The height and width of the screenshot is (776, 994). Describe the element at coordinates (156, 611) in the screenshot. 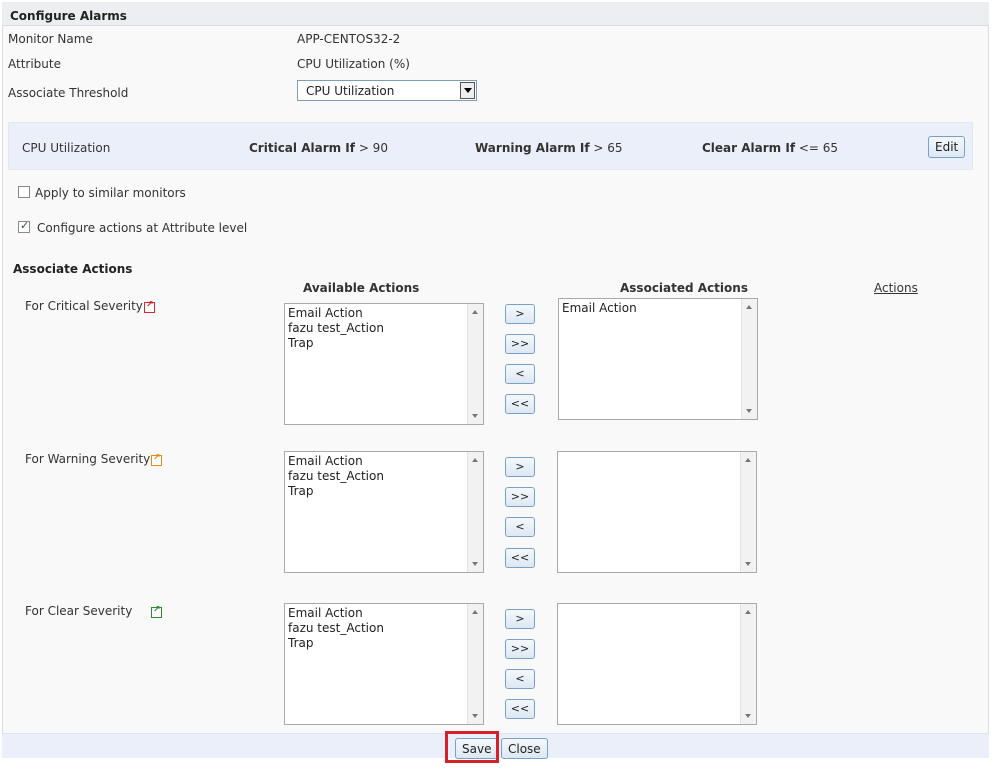

I see `clear-severity-icon` at that location.